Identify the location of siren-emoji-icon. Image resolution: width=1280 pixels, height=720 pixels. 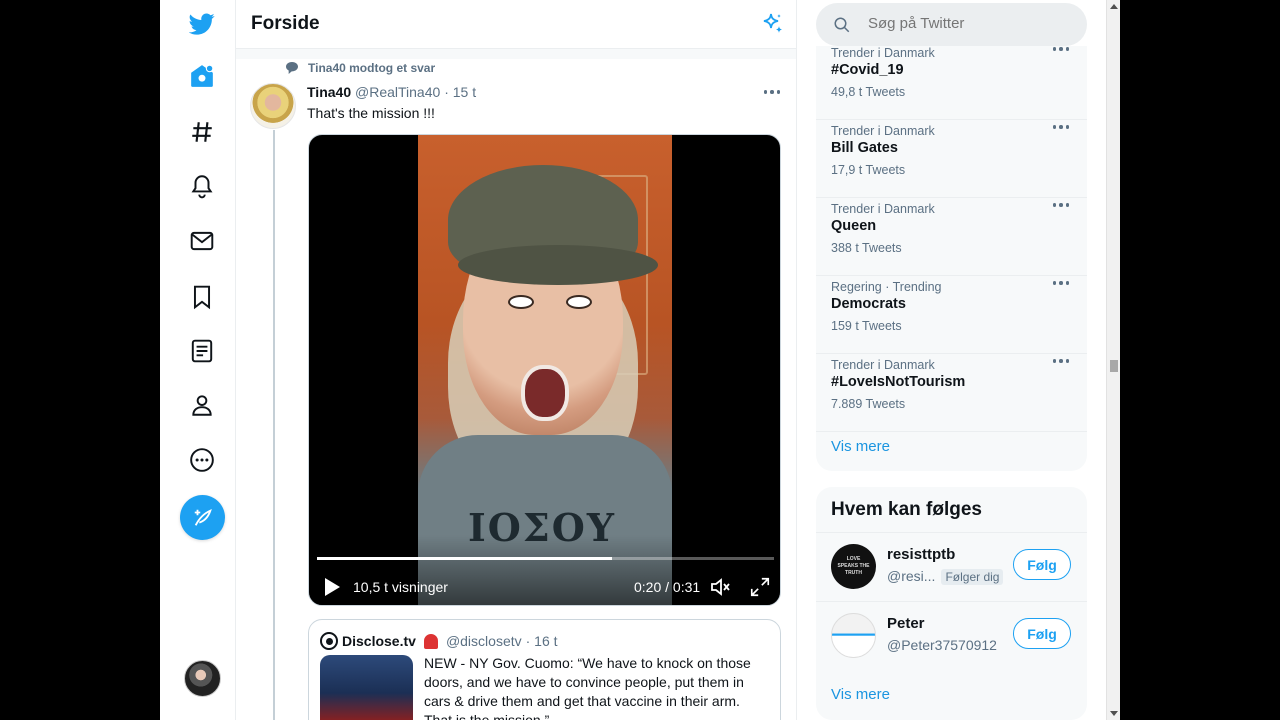
(430, 641).